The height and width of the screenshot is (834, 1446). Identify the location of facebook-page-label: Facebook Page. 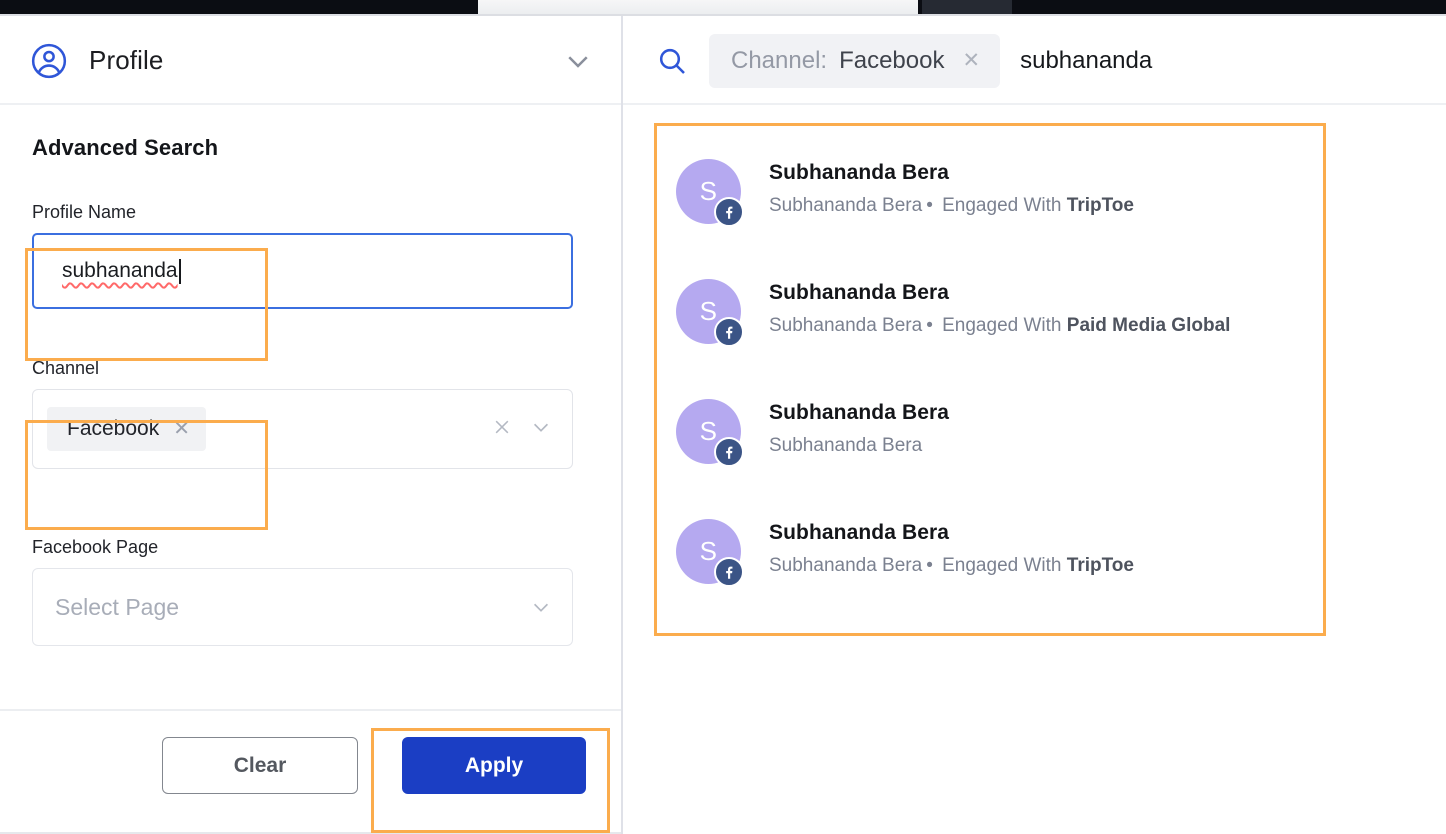
(95, 547).